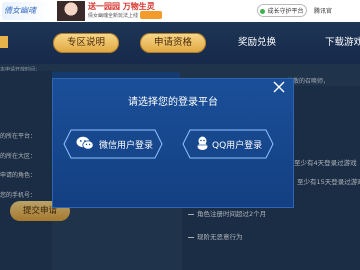 This screenshot has width=360, height=270. I want to click on qq-penguin-icon, so click(202, 143).